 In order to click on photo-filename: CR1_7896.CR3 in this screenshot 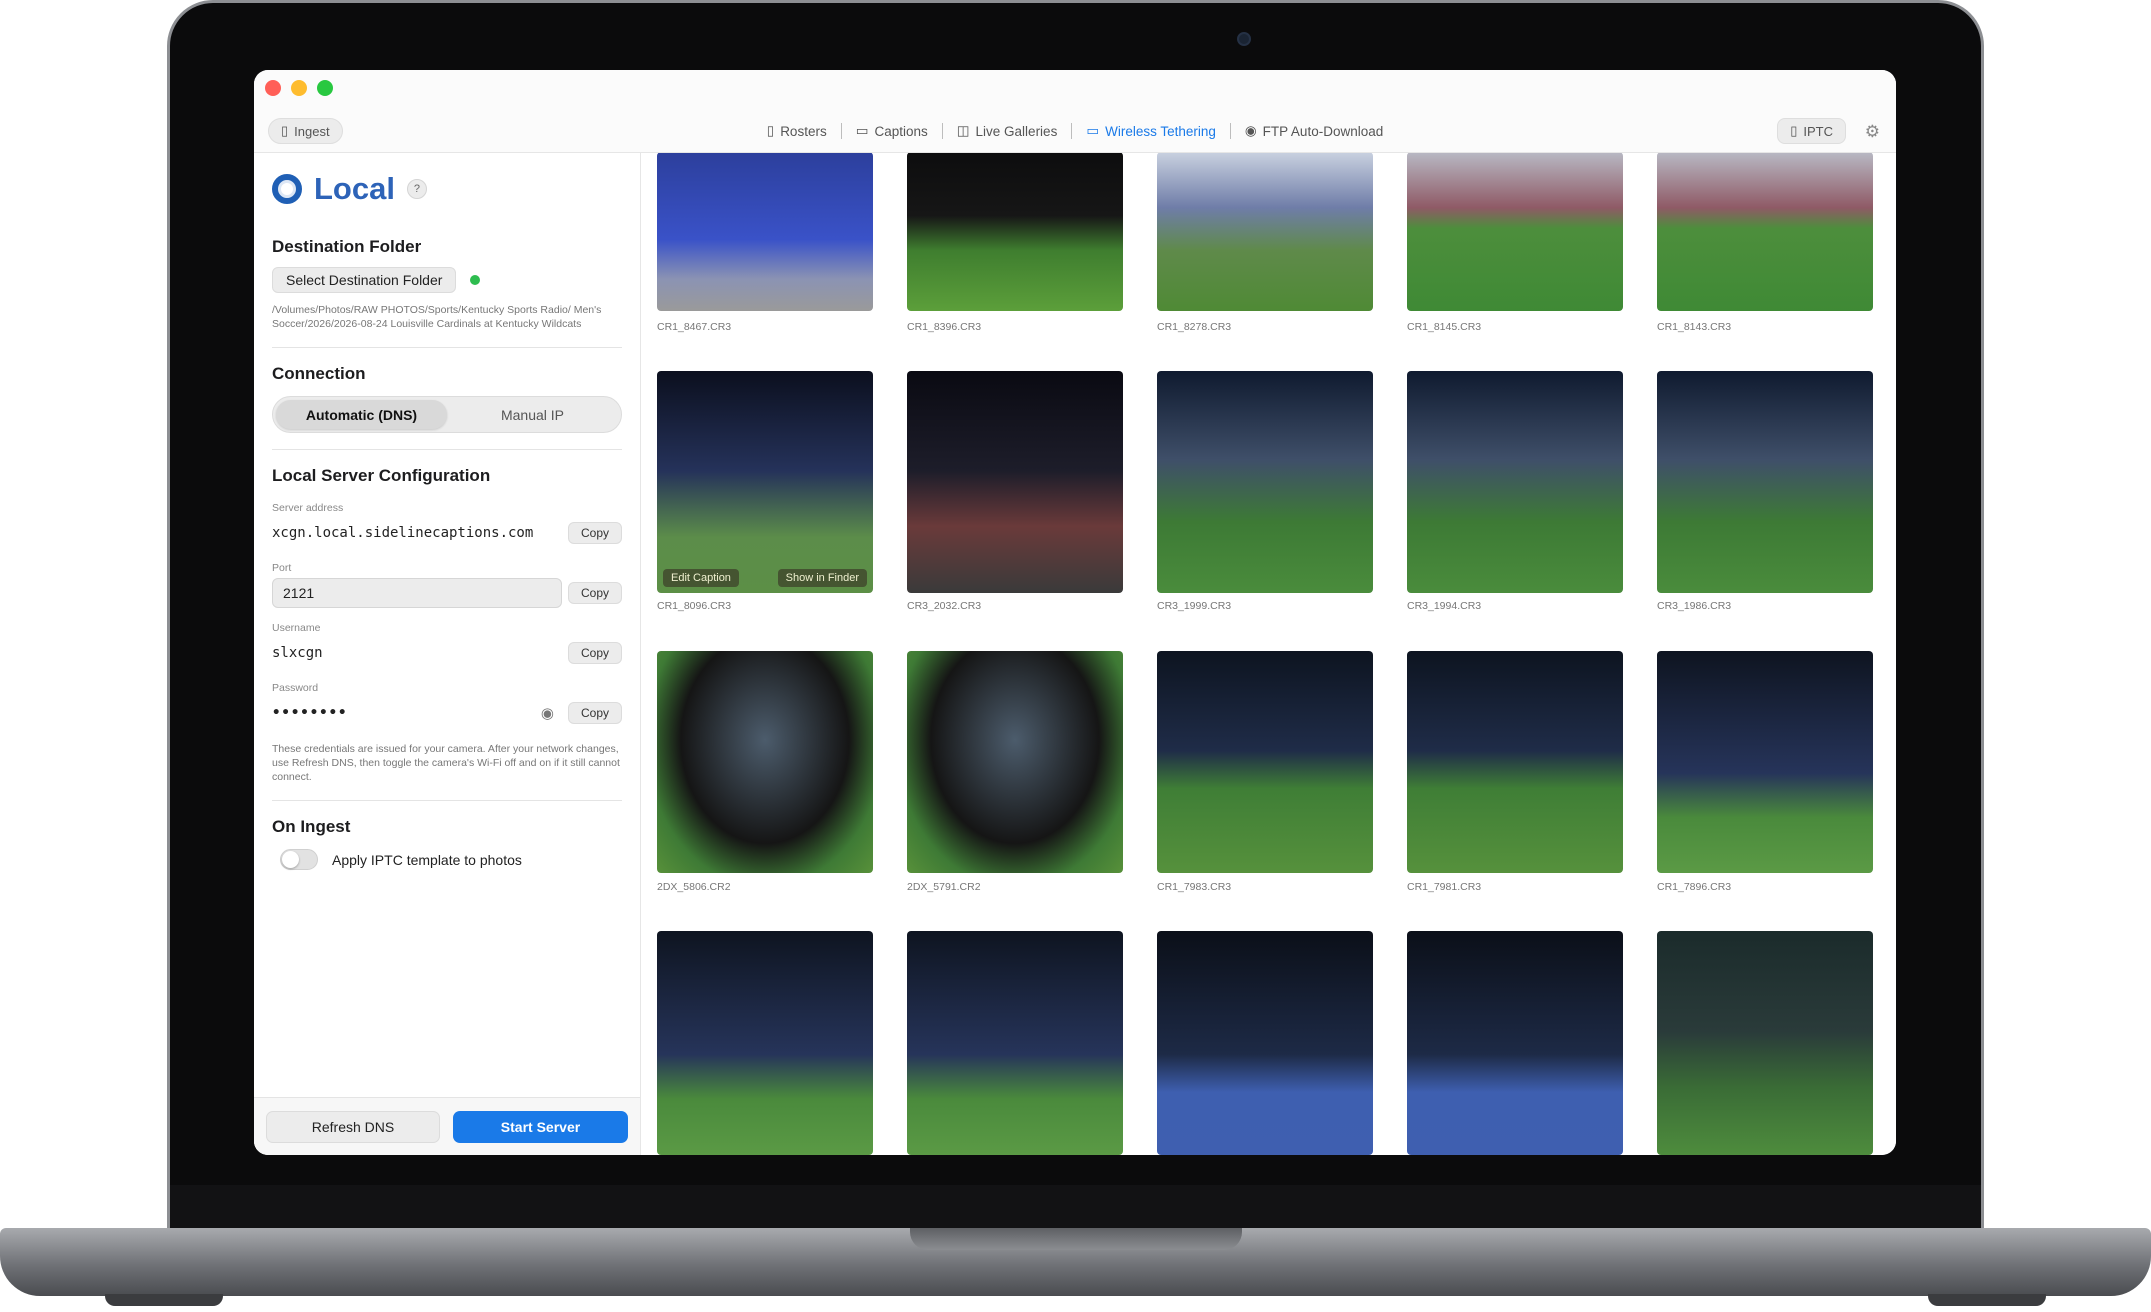, I will do `click(1694, 887)`.